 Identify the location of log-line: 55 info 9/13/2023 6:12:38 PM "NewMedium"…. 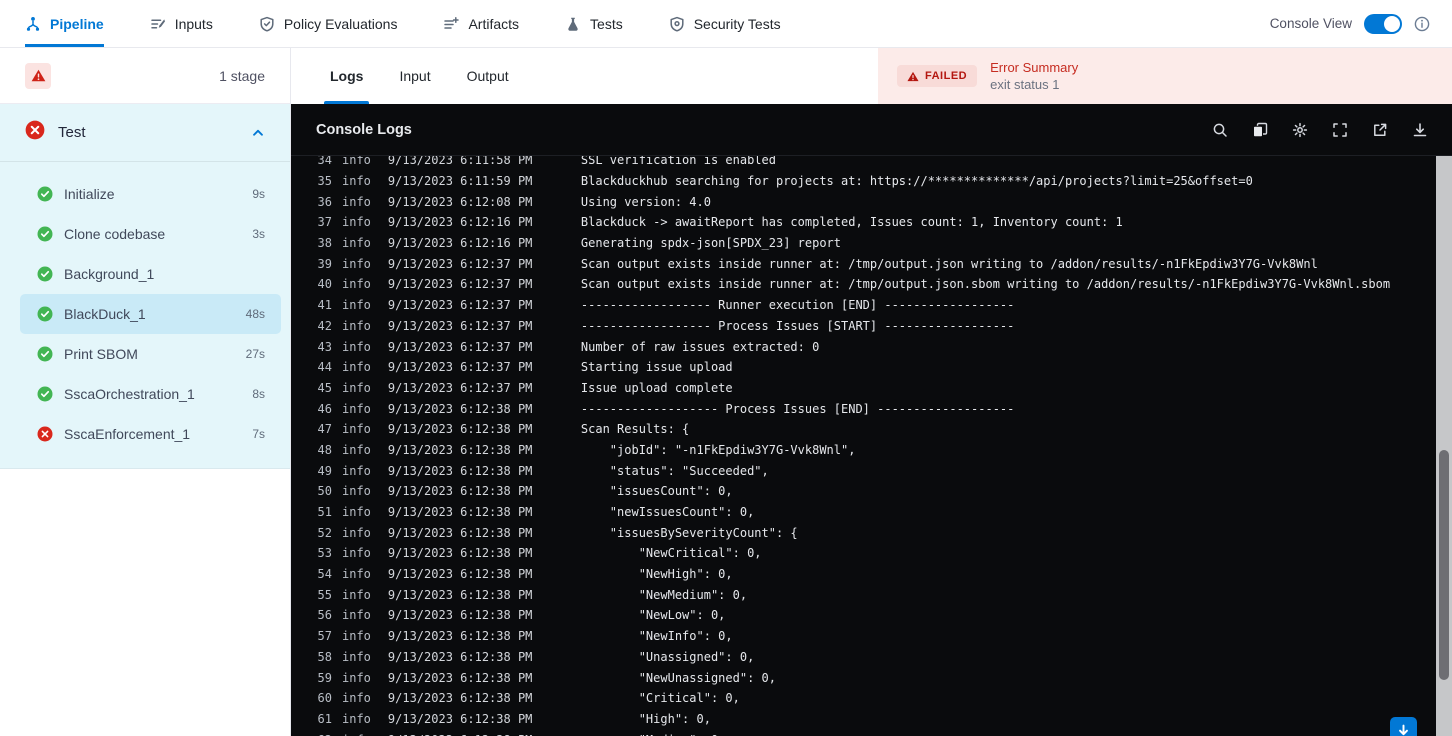
(863, 594).